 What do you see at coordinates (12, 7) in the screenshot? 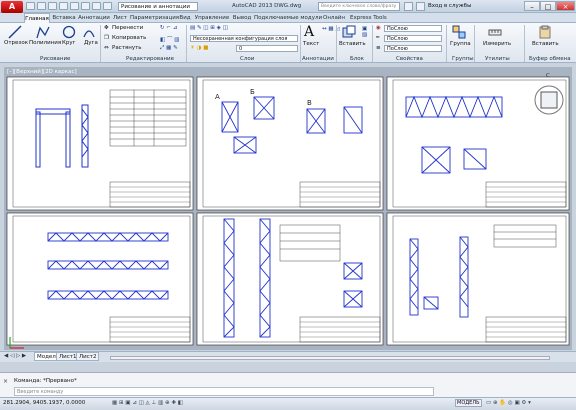
I see `application-menu-button: A` at bounding box center [12, 7].